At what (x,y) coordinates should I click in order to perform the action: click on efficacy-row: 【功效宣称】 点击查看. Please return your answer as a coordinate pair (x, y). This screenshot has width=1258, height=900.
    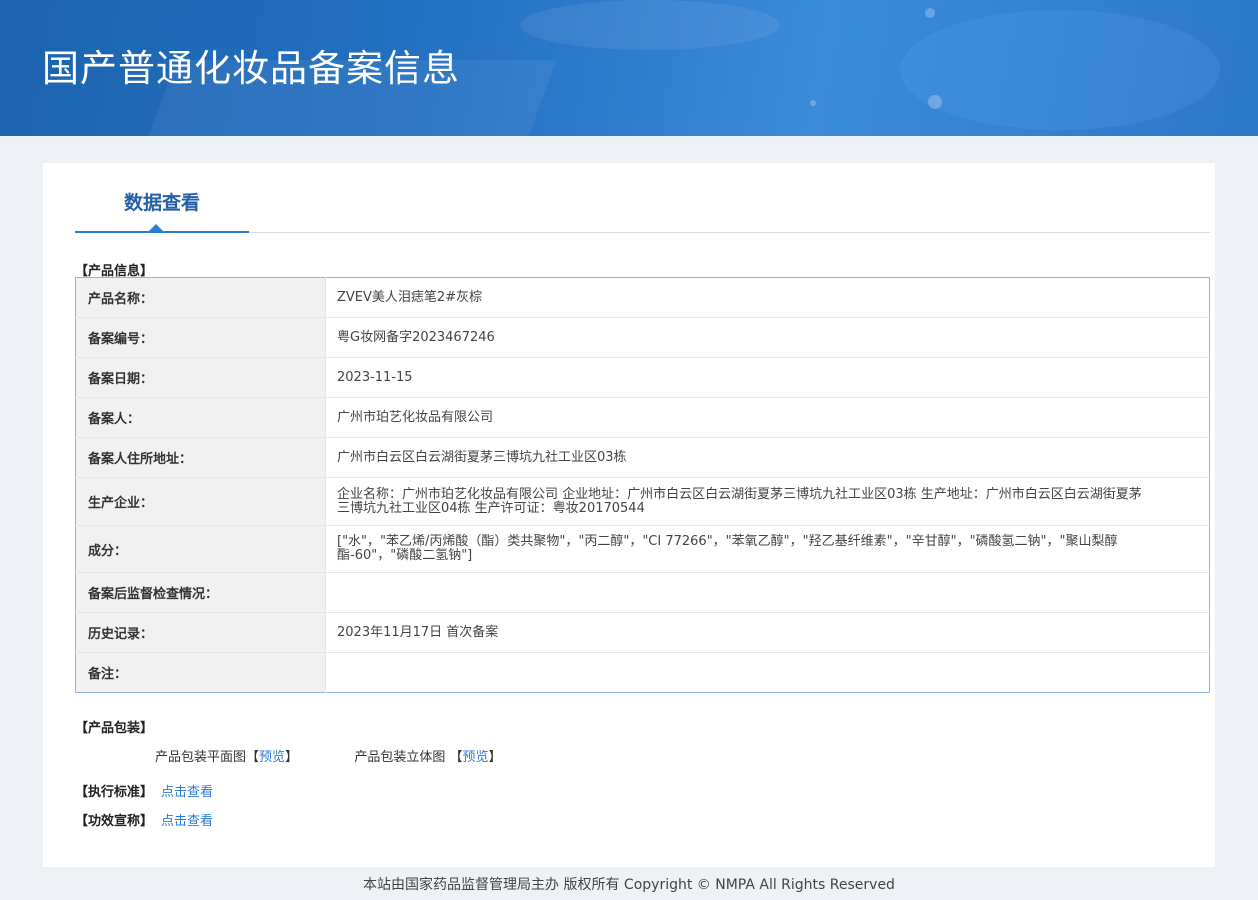
    Looking at the image, I should click on (144, 819).